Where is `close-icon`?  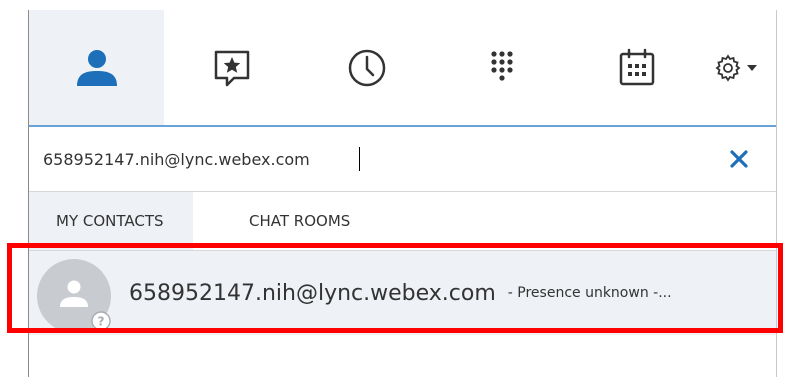 close-icon is located at coordinates (739, 159).